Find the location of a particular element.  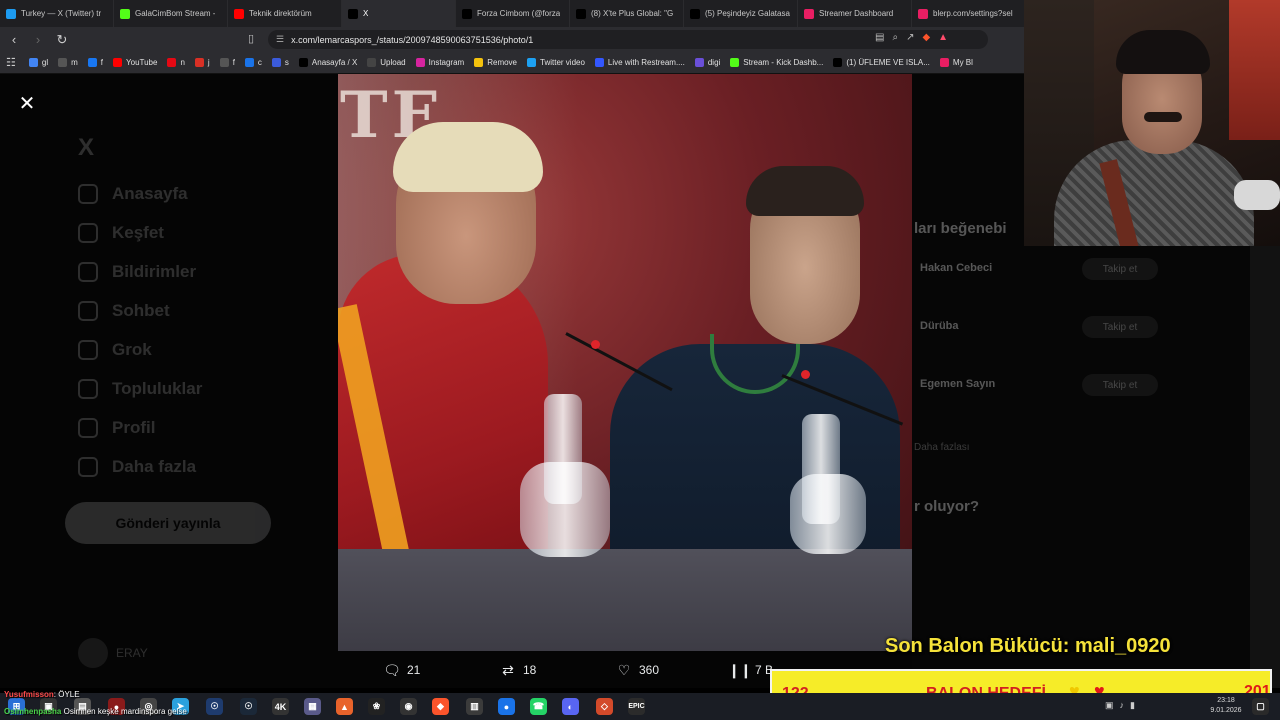

avatar is located at coordinates (93, 653).